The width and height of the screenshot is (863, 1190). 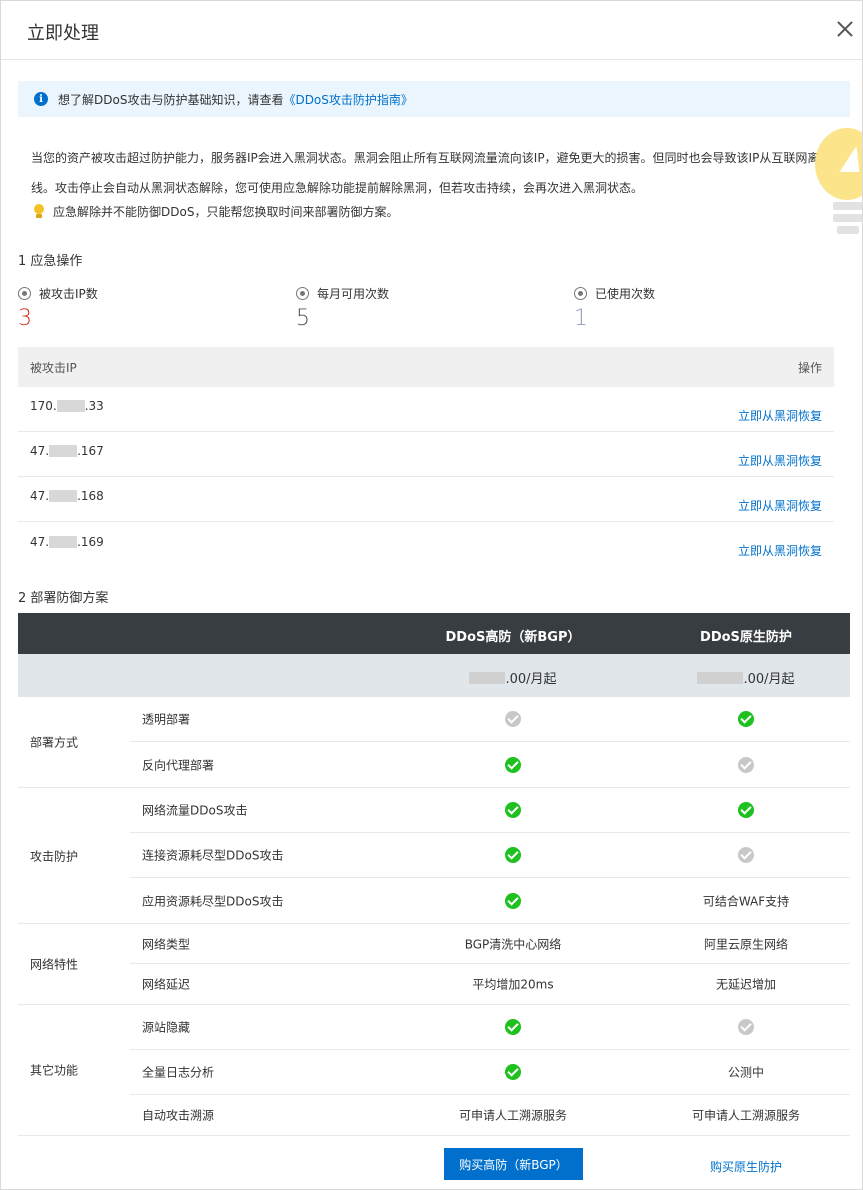 What do you see at coordinates (490, 1027) in the screenshot?
I see `feature-row: 源站隐藏` at bounding box center [490, 1027].